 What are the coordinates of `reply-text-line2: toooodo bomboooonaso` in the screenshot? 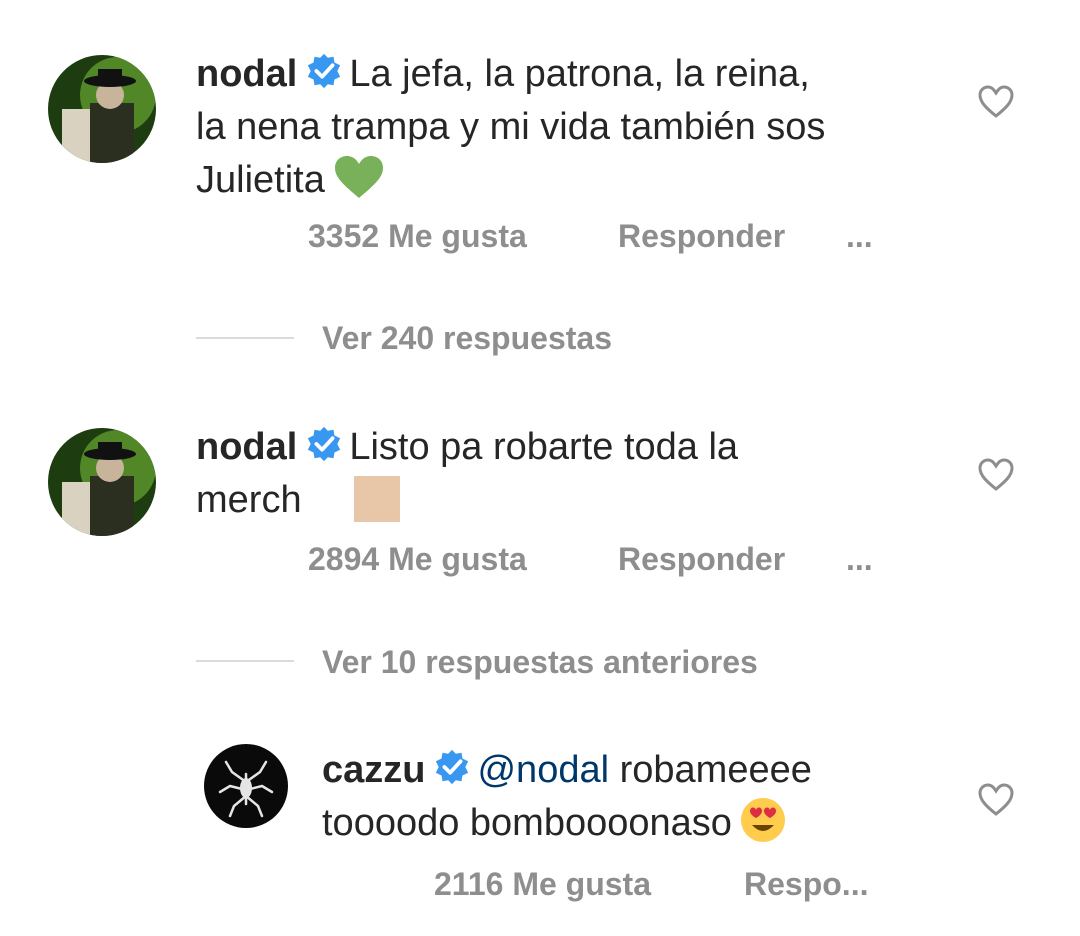 It's located at (527, 823).